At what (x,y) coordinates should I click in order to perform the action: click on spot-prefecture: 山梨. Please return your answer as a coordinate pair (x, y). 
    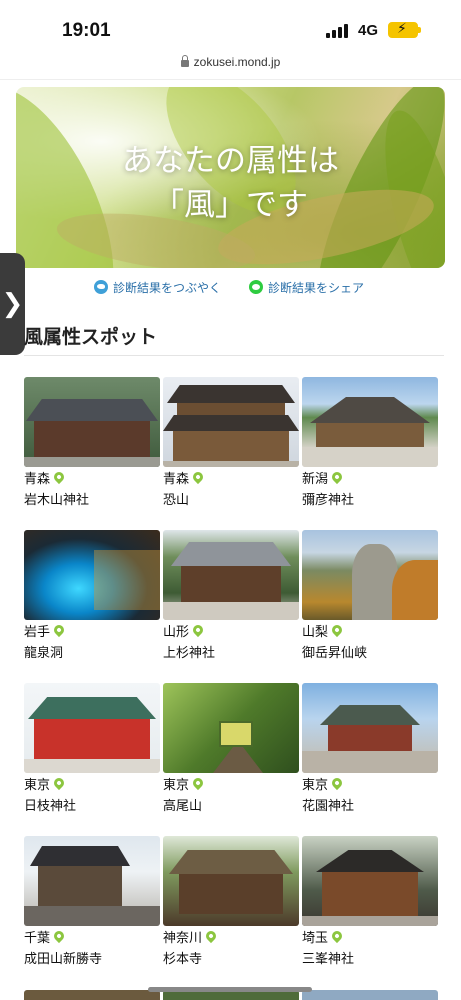
    Looking at the image, I should click on (370, 632).